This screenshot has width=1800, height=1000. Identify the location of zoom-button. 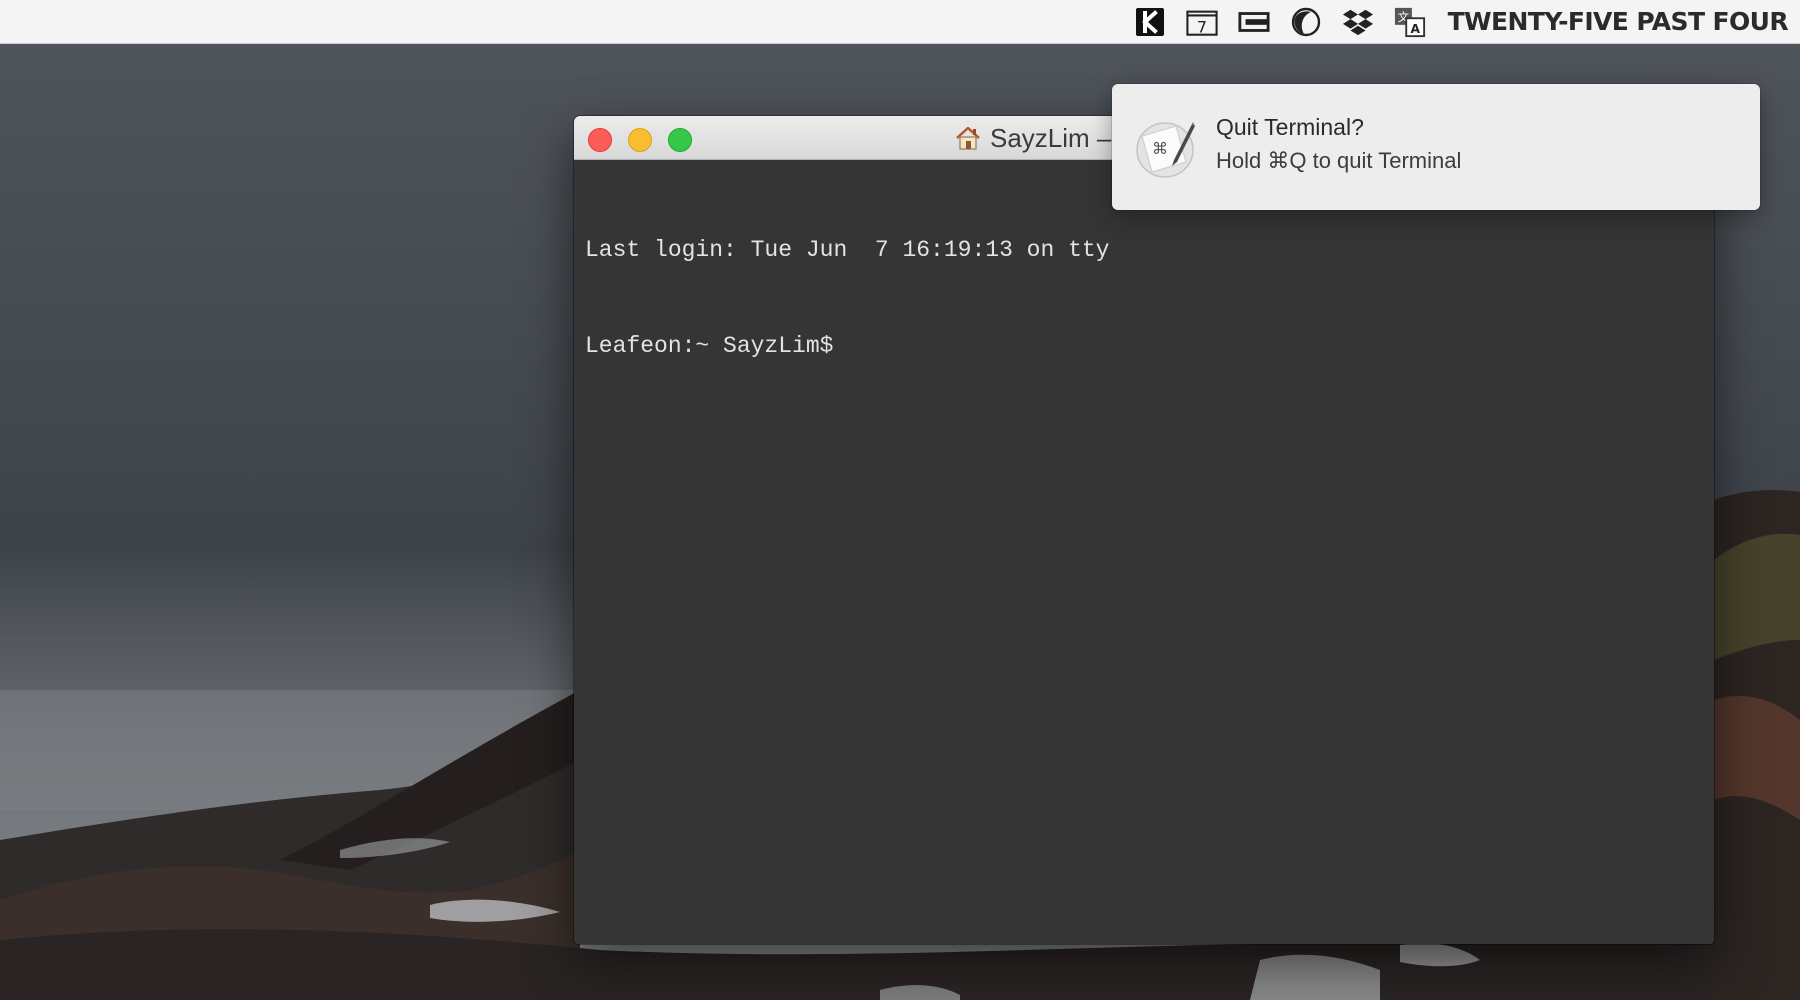
(680, 140).